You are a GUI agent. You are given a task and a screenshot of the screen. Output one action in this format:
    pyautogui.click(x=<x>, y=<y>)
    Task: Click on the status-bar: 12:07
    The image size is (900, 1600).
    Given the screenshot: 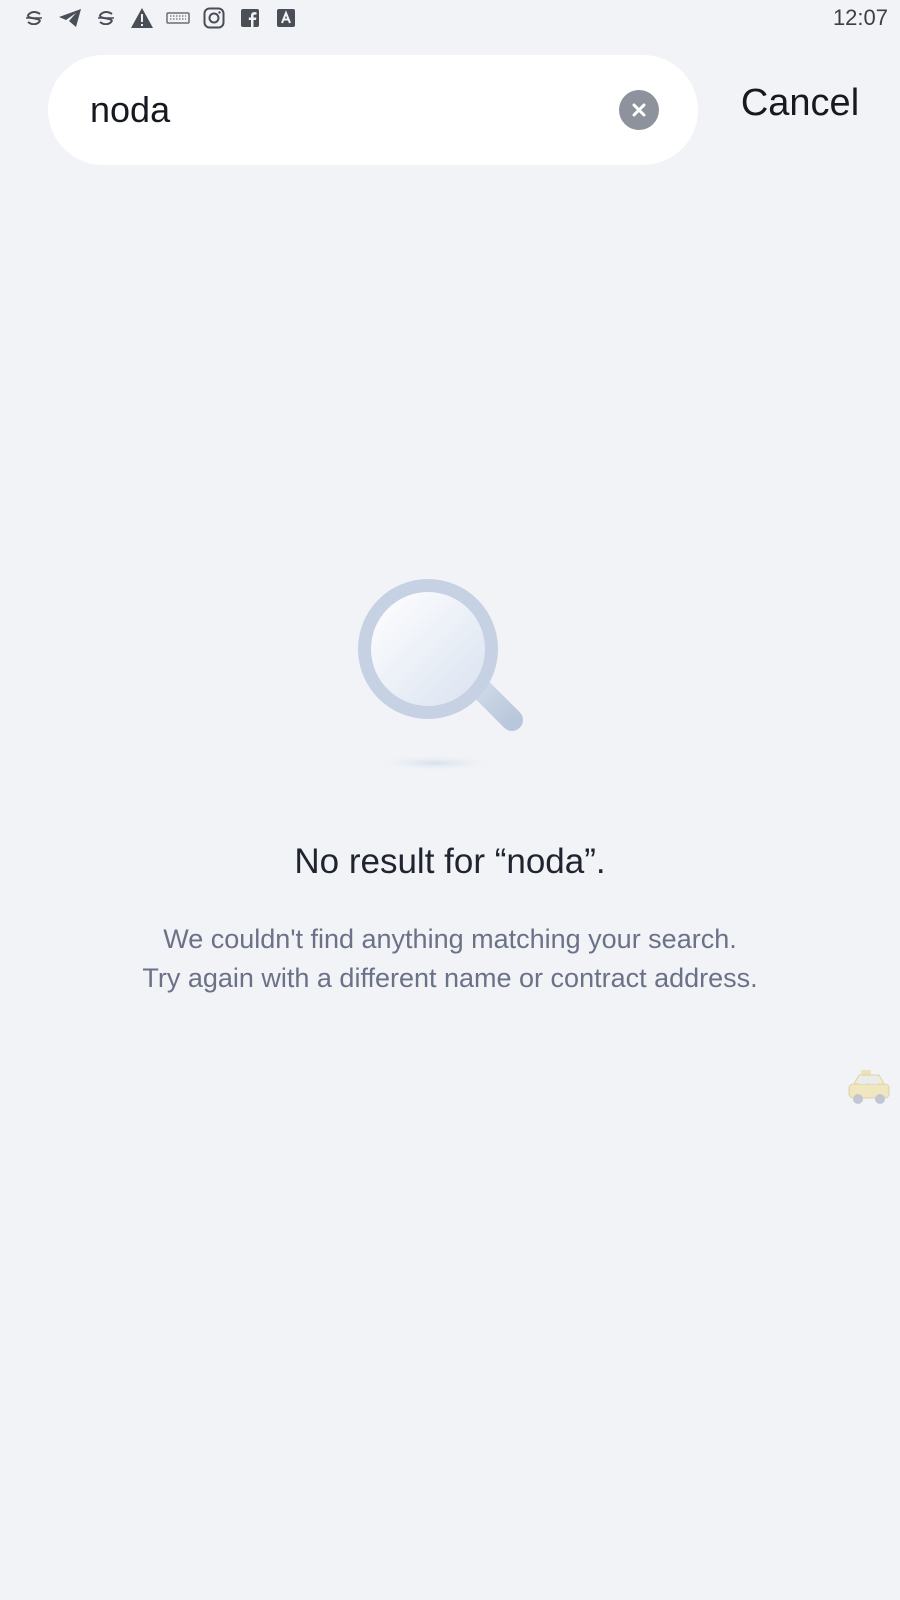 What is the action you would take?
    pyautogui.click(x=450, y=18)
    